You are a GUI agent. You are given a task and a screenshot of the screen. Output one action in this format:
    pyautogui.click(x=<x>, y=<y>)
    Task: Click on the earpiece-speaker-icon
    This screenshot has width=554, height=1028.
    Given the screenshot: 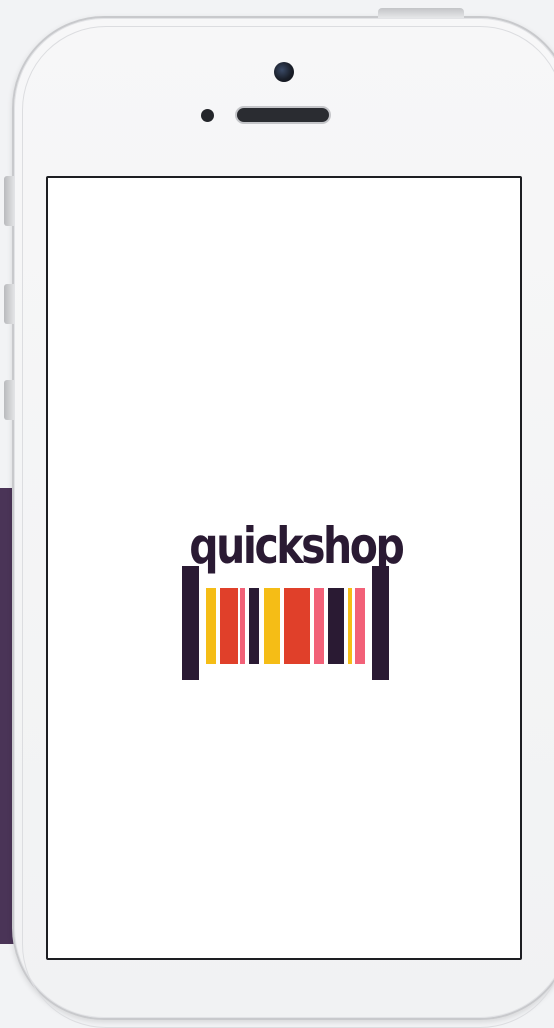 What is the action you would take?
    pyautogui.click(x=283, y=115)
    